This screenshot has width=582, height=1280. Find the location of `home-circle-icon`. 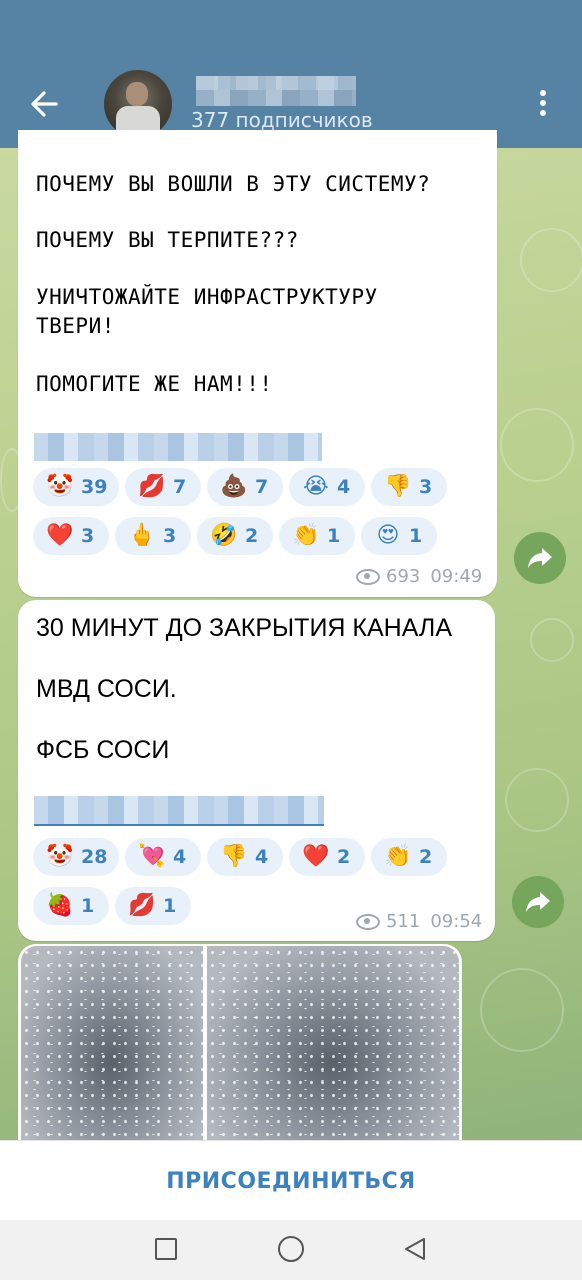

home-circle-icon is located at coordinates (291, 1249).